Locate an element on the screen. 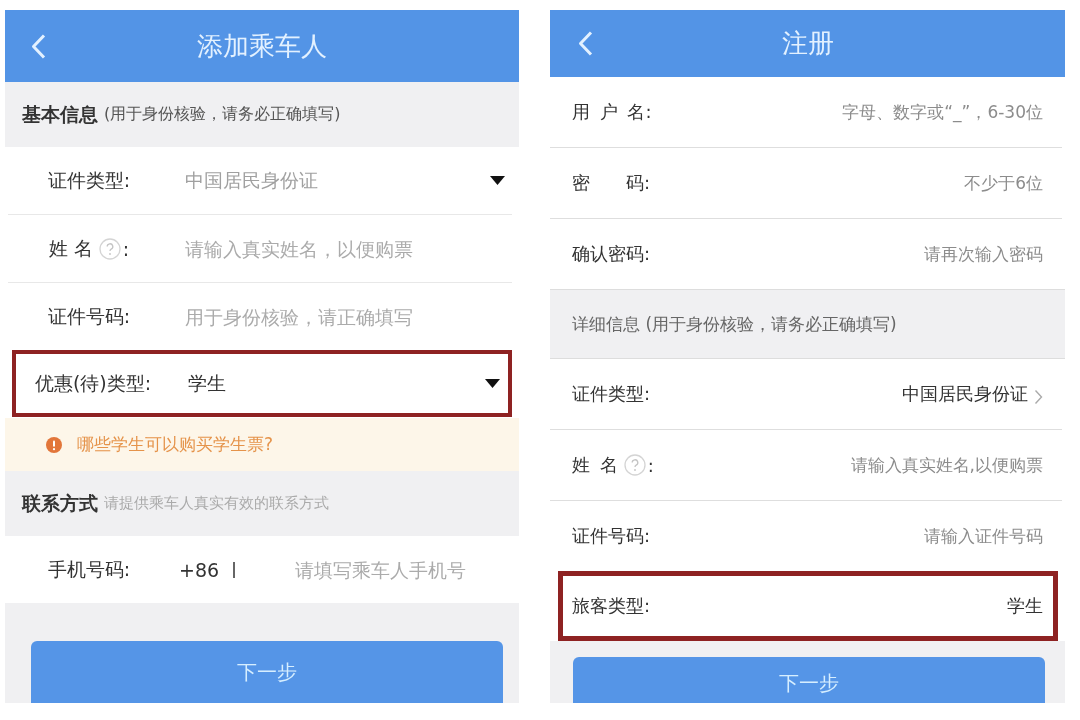 The height and width of the screenshot is (720, 1080). field-label: 旅客类型: is located at coordinates (611, 606).